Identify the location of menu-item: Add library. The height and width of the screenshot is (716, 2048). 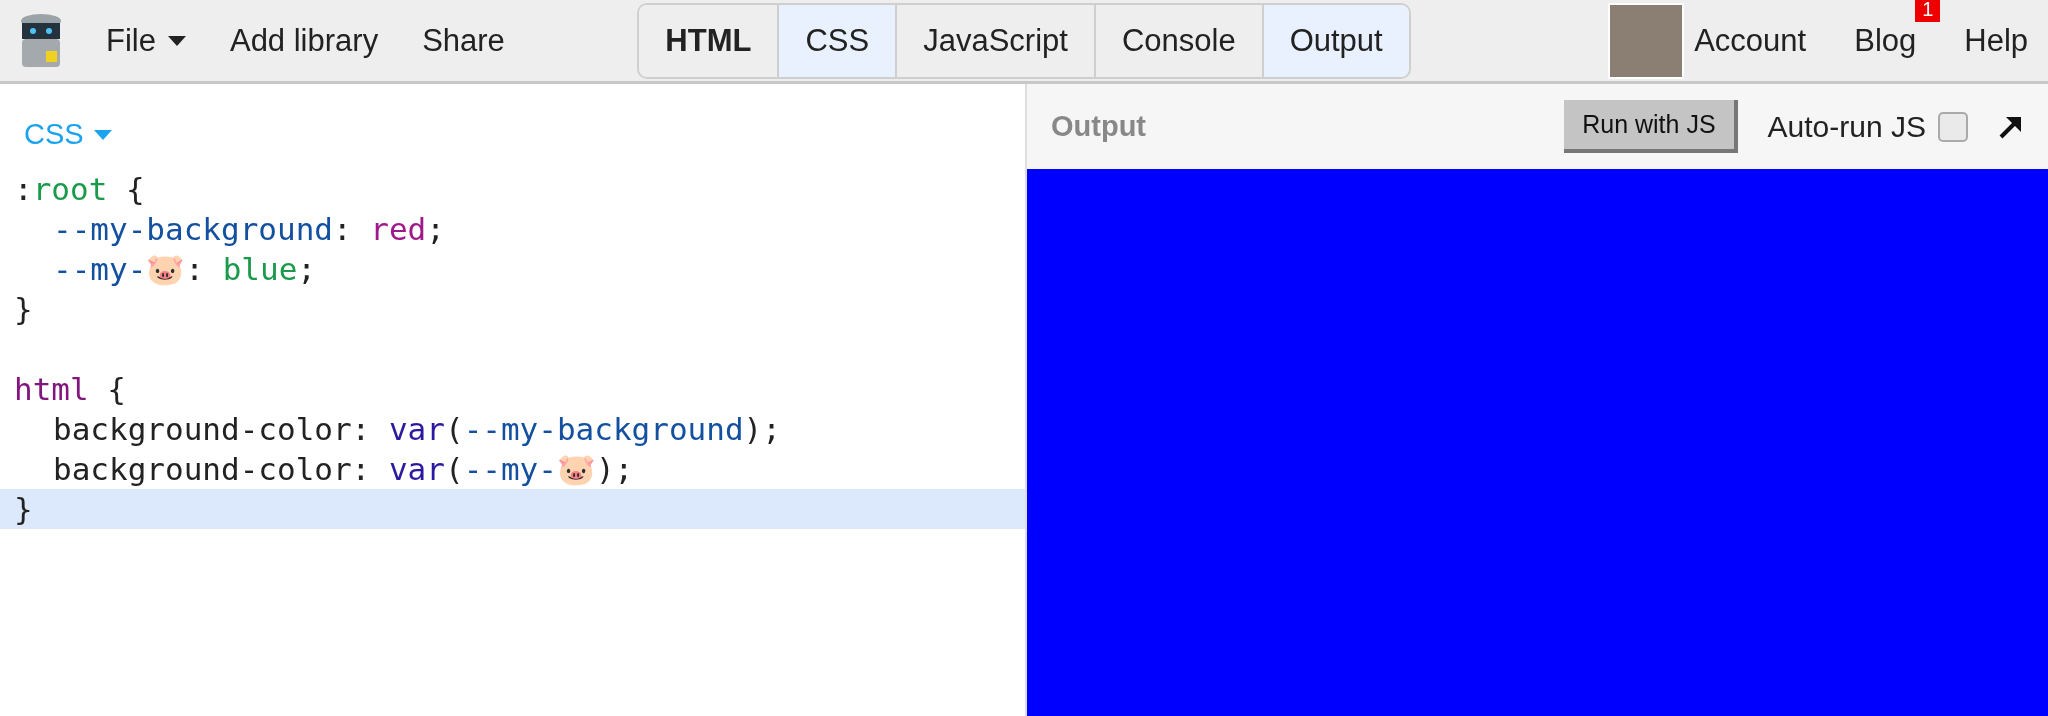
(304, 40).